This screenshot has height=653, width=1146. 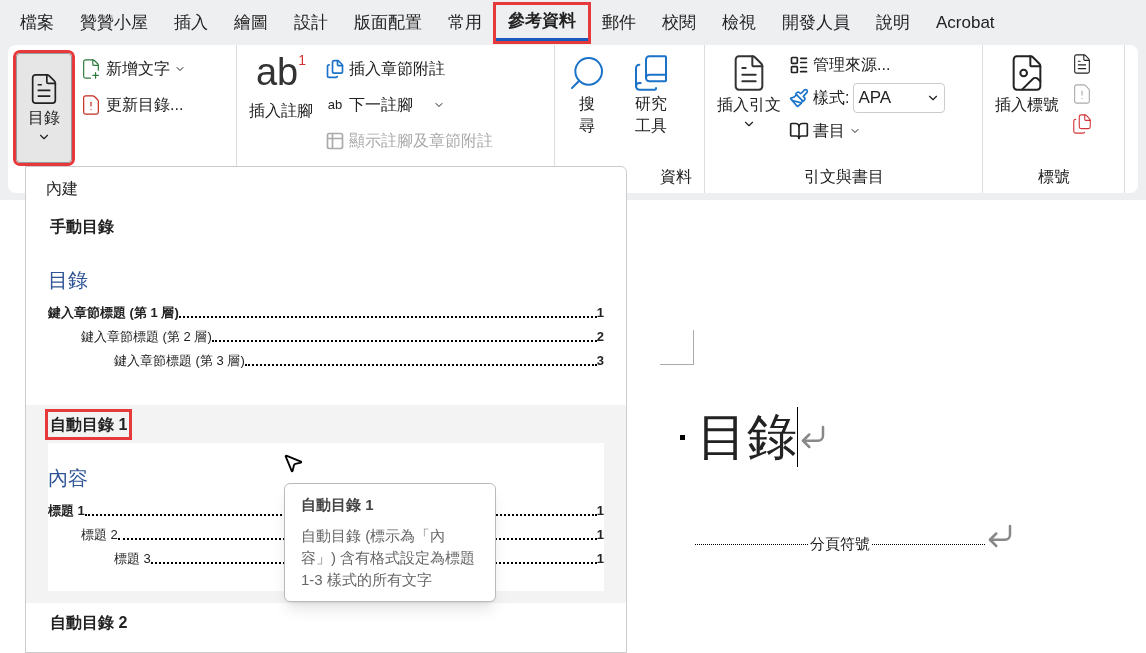 What do you see at coordinates (37, 22) in the screenshot?
I see `ribbon-tab: 檔案` at bounding box center [37, 22].